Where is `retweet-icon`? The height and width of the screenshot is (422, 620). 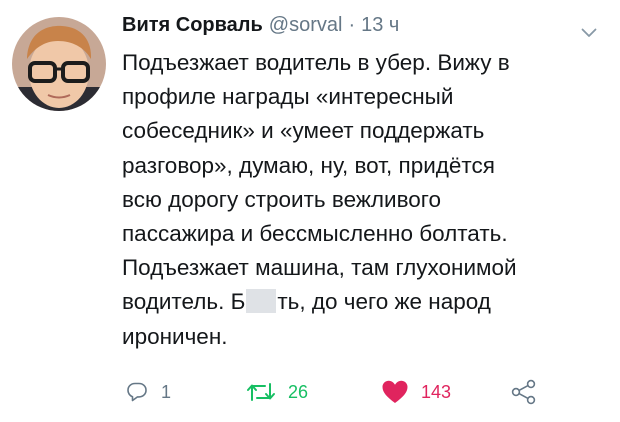 retweet-icon is located at coordinates (261, 392).